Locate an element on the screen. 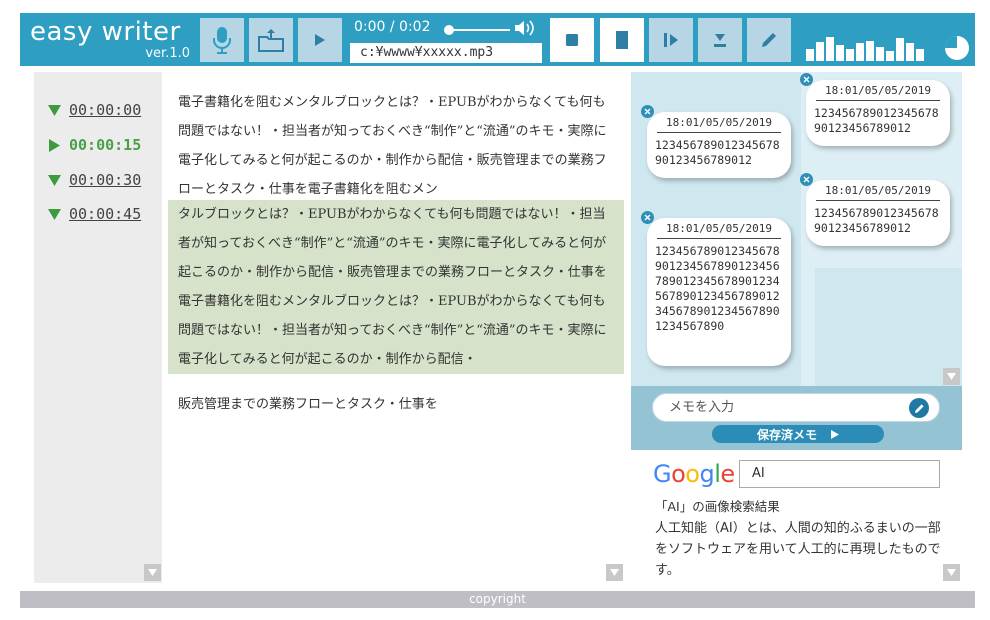 This screenshot has height=620, width=990. download-icon is located at coordinates (720, 40).